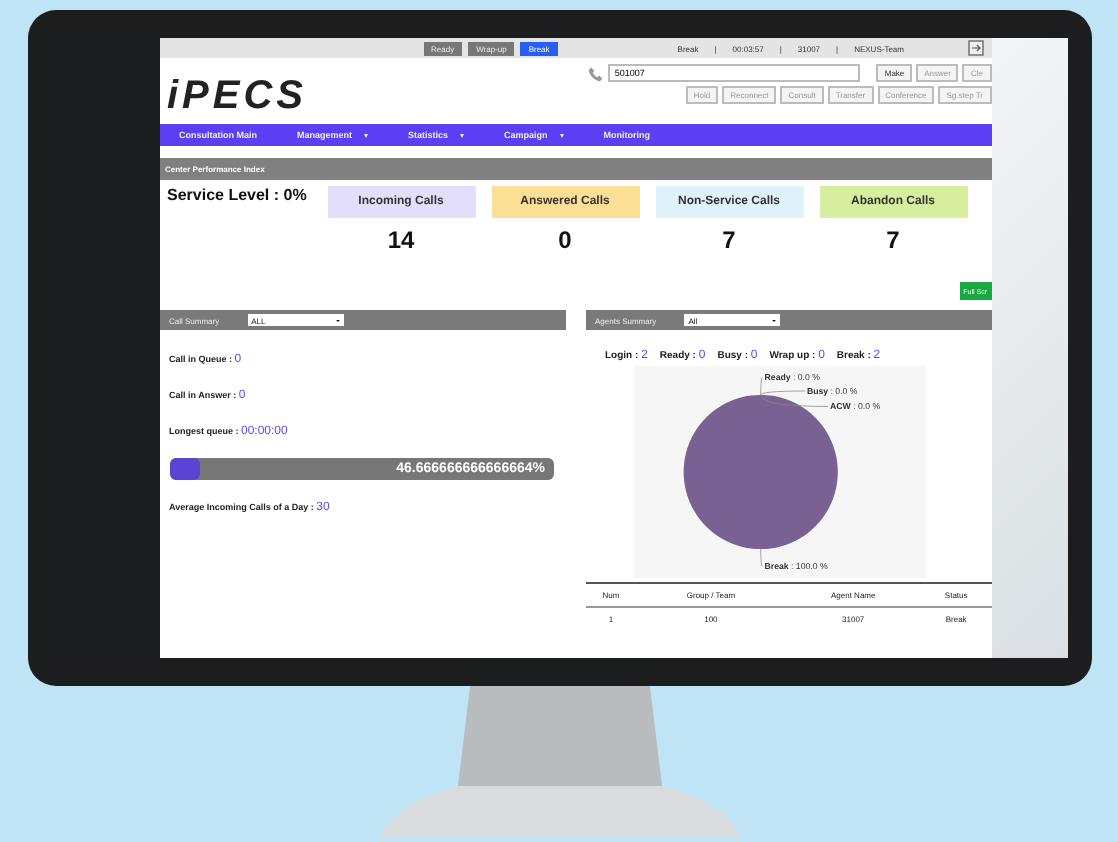  I want to click on exit-icon, so click(975, 48).